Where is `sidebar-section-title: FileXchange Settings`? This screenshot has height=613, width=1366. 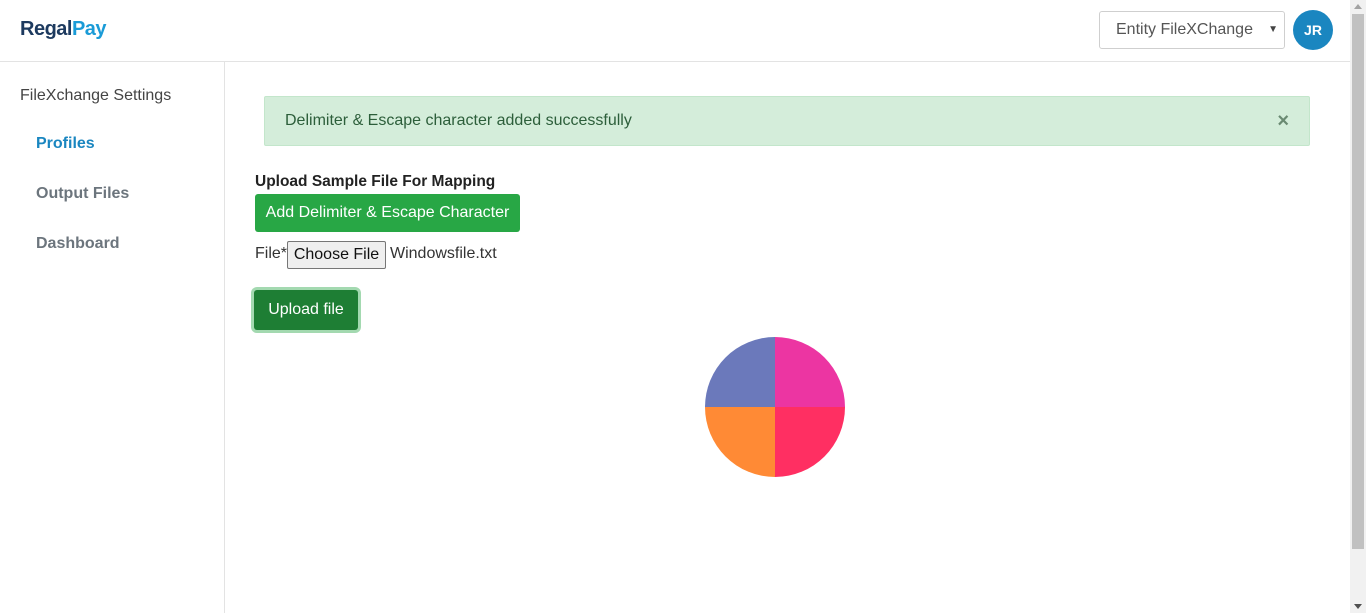
sidebar-section-title: FileXchange Settings is located at coordinates (96, 95).